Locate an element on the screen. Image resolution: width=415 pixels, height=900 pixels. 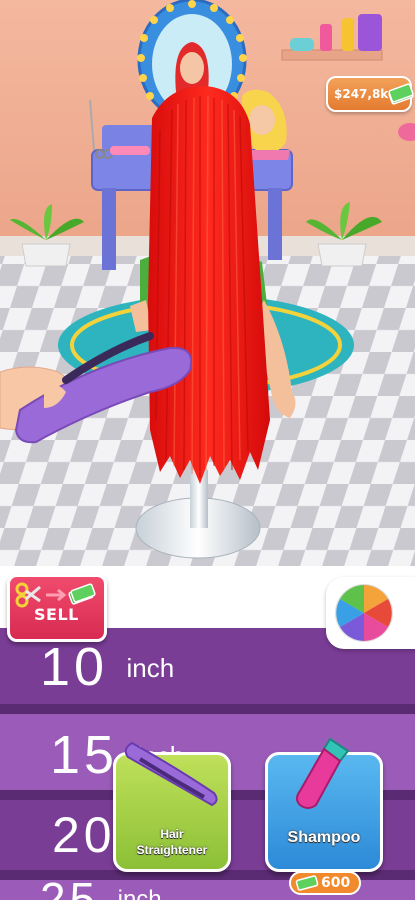
length-number: 10 is located at coordinates (74, 667).